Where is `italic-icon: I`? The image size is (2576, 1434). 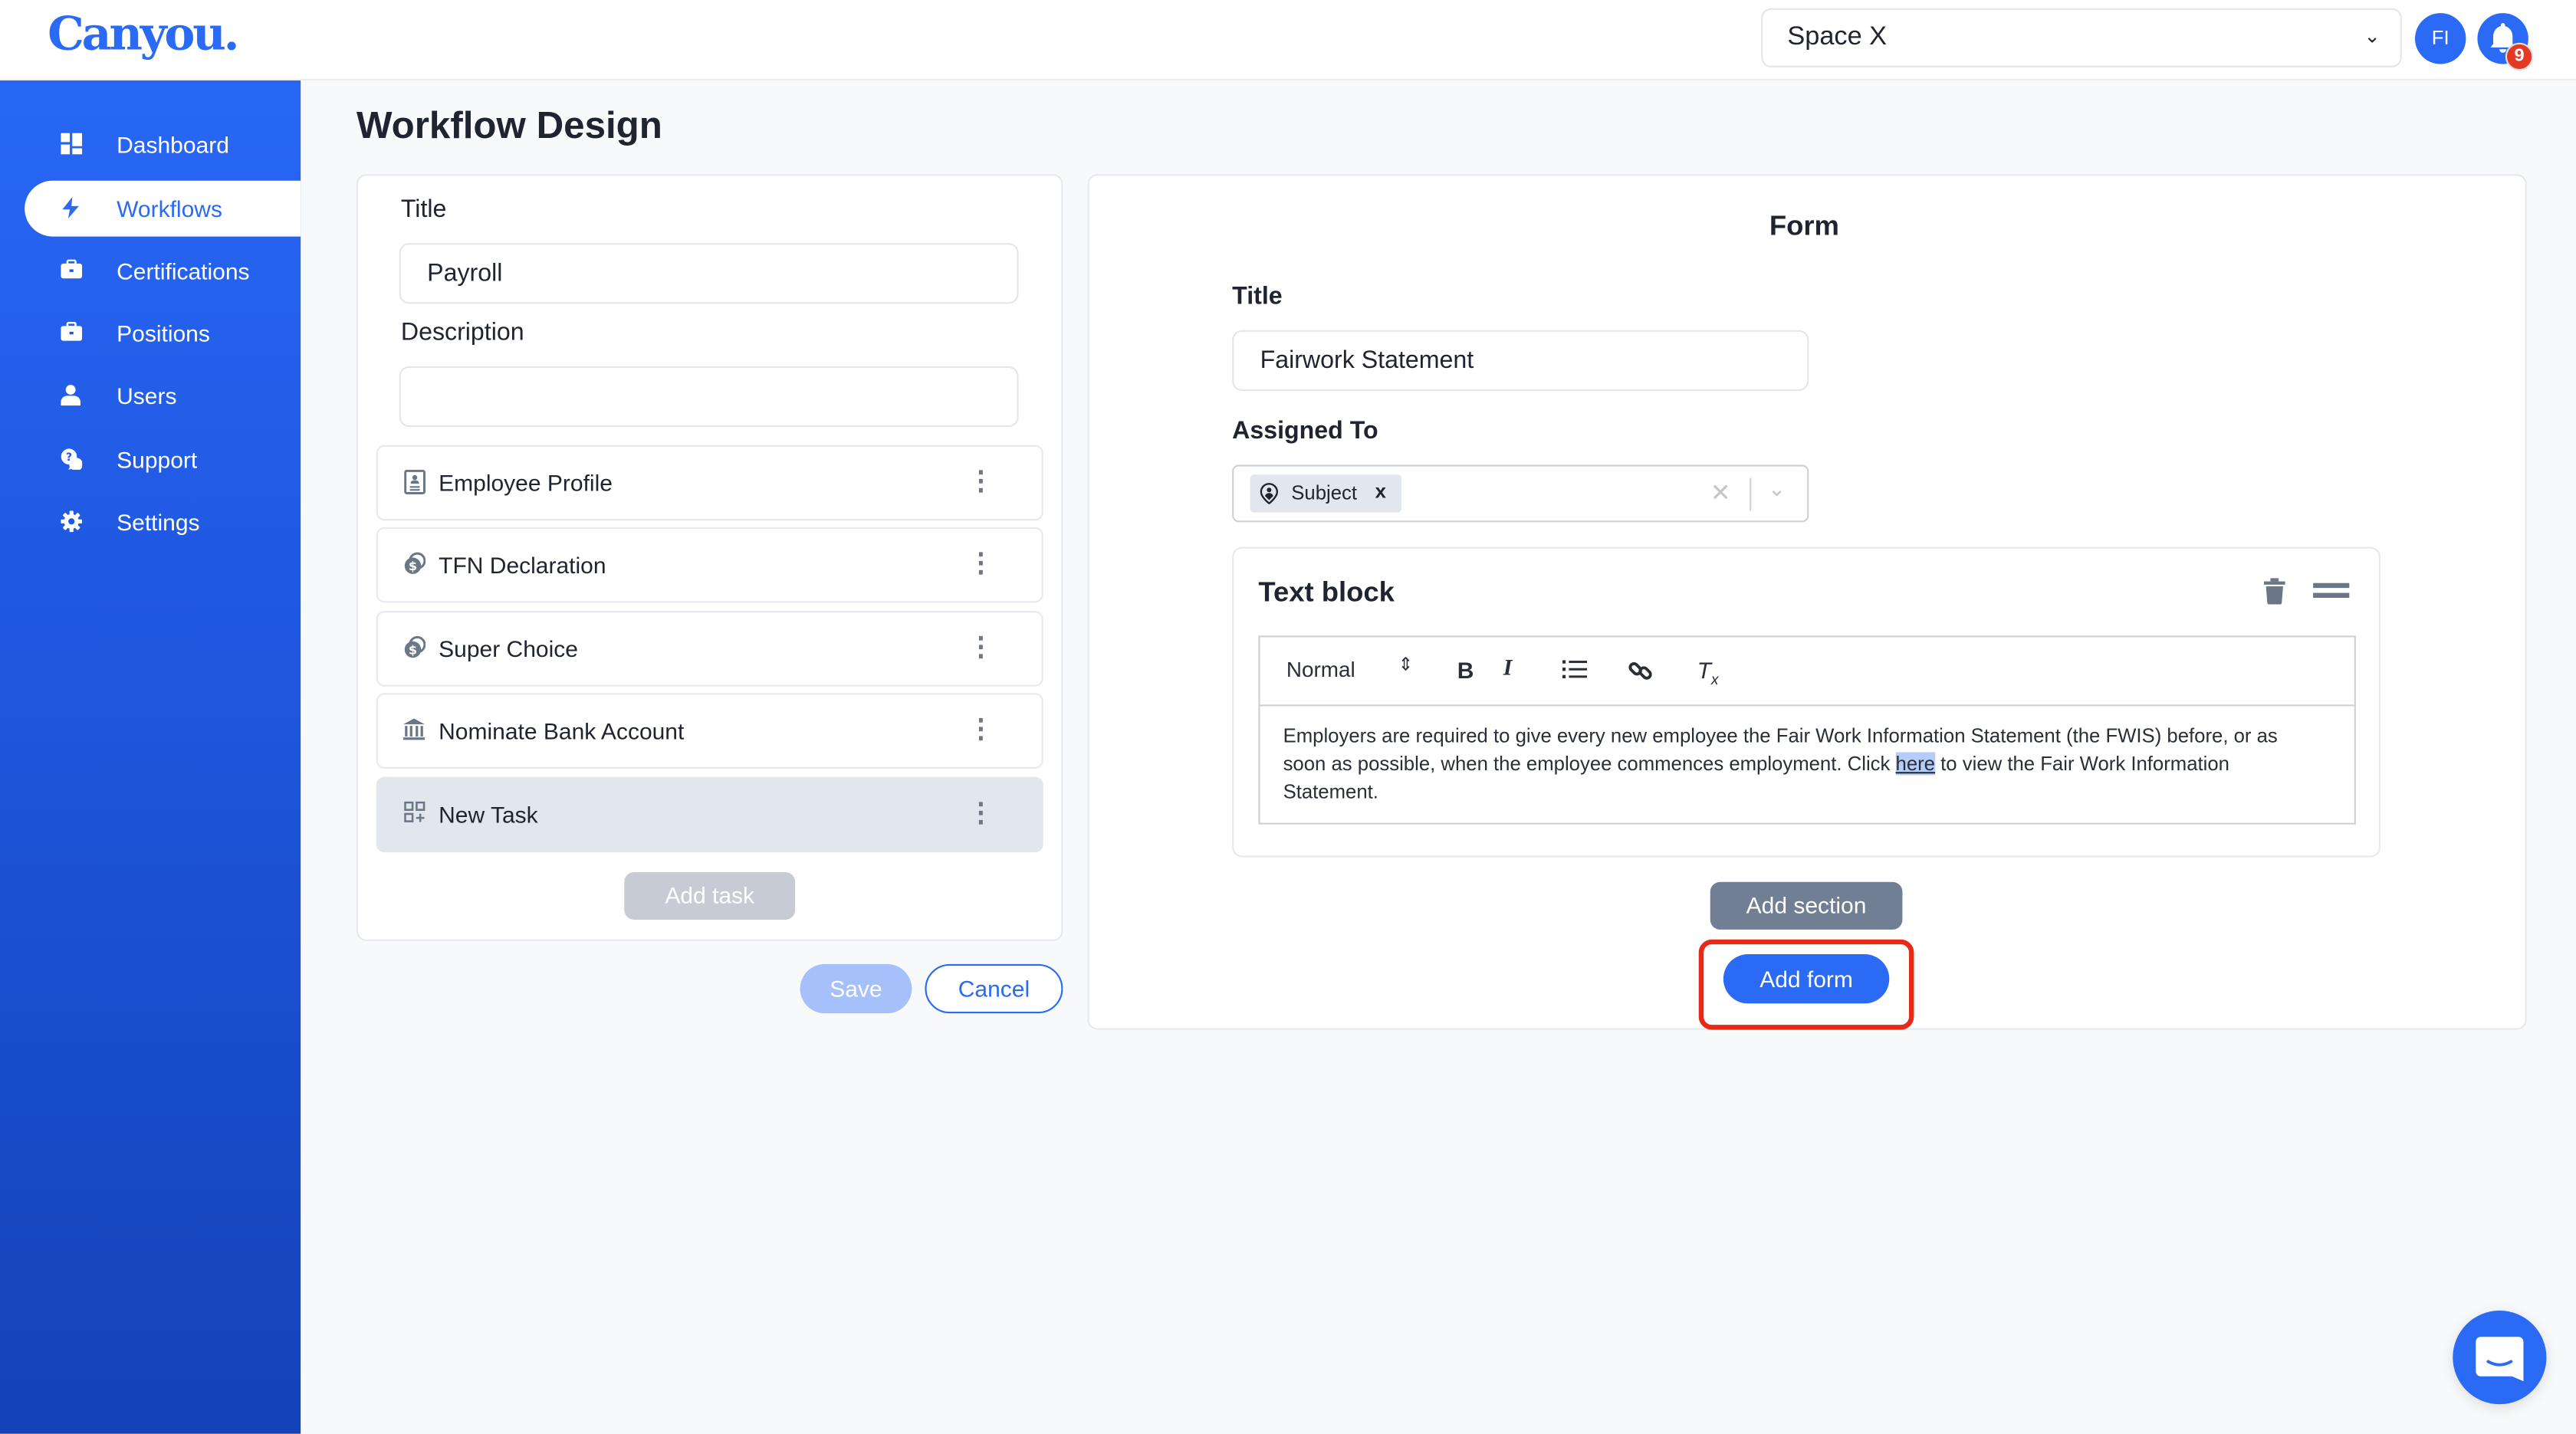
italic-icon: I is located at coordinates (1508, 670).